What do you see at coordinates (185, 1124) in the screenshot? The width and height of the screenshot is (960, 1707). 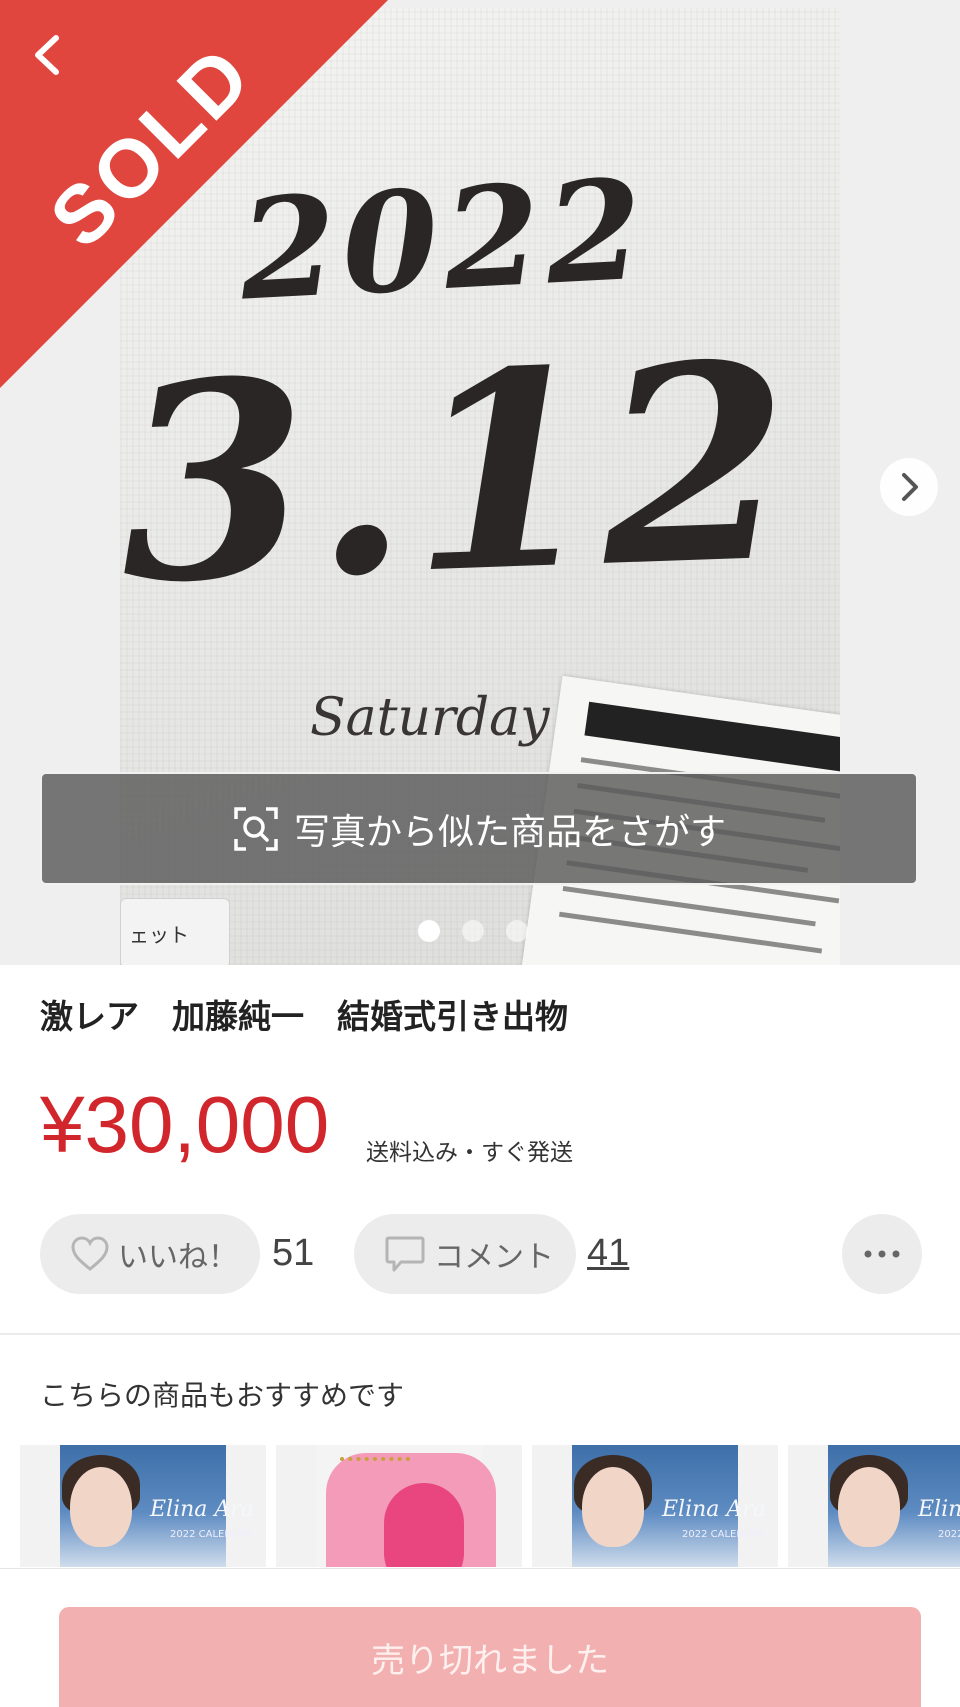 I see `item-price: ¥30,000` at bounding box center [185, 1124].